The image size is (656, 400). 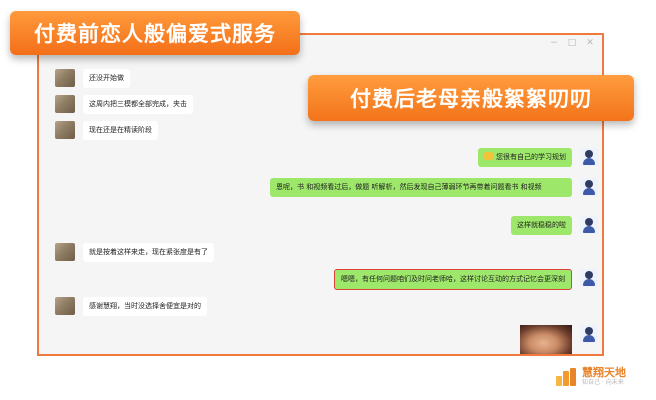 I want to click on message-bubble: 现在还是在精读阶段, so click(x=120, y=130).